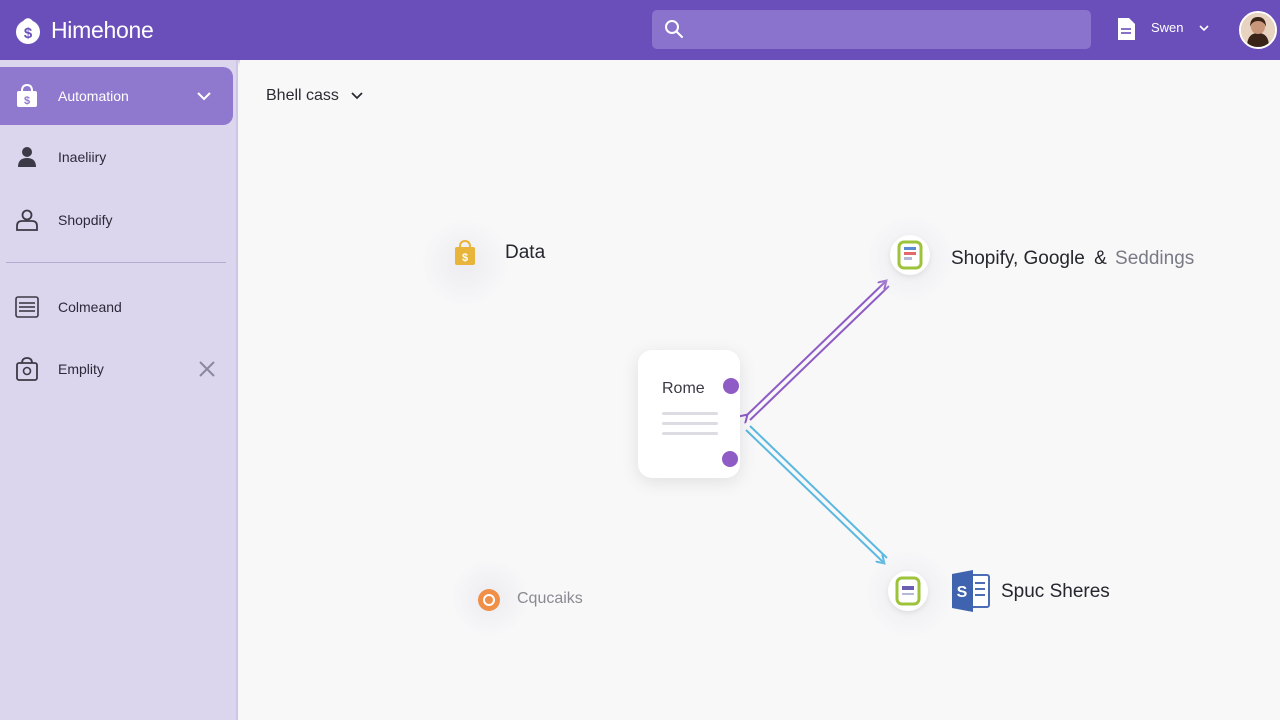 This screenshot has width=1280, height=720. Describe the element at coordinates (90, 307) in the screenshot. I see `sidebar-item-label: Colmeand` at that location.